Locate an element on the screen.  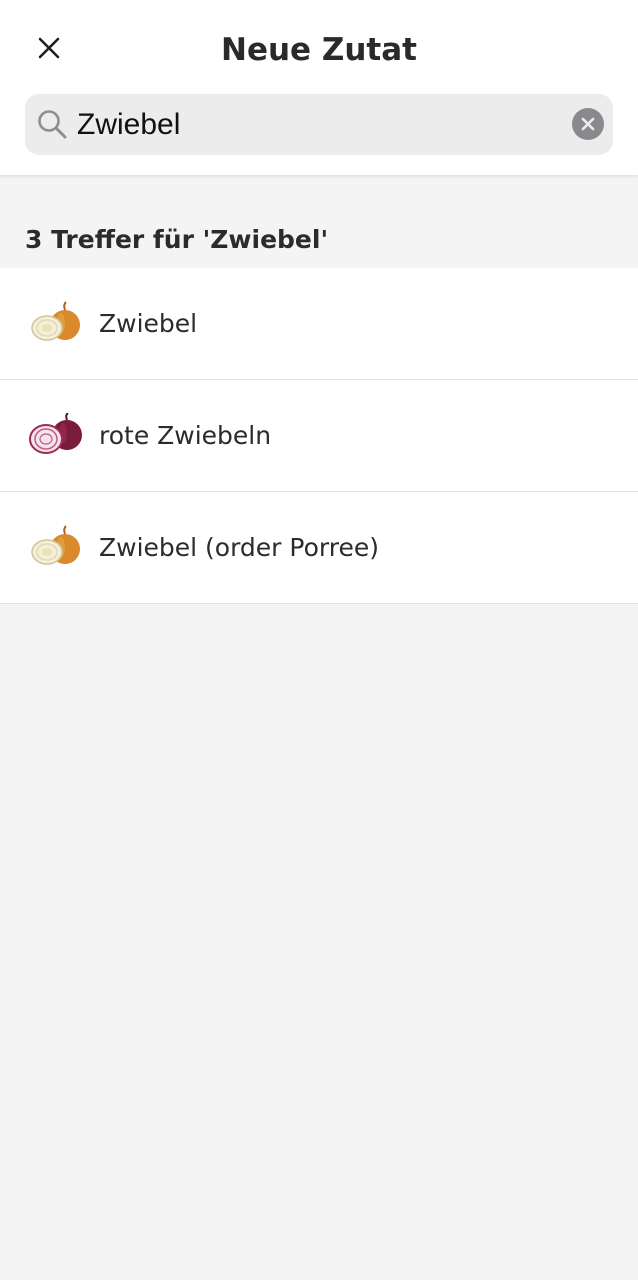
red-onion-icon is located at coordinates (55, 433).